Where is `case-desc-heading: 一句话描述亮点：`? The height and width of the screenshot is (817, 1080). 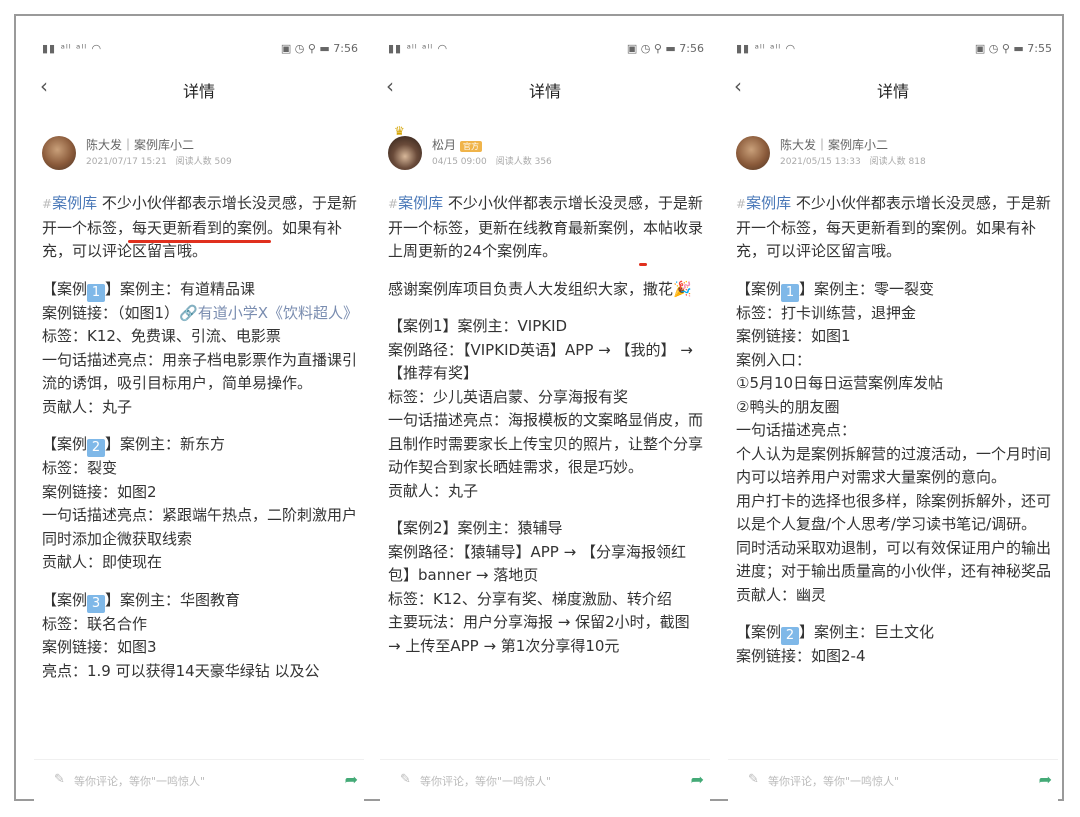 case-desc-heading: 一句话描述亮点： is located at coordinates (796, 430).